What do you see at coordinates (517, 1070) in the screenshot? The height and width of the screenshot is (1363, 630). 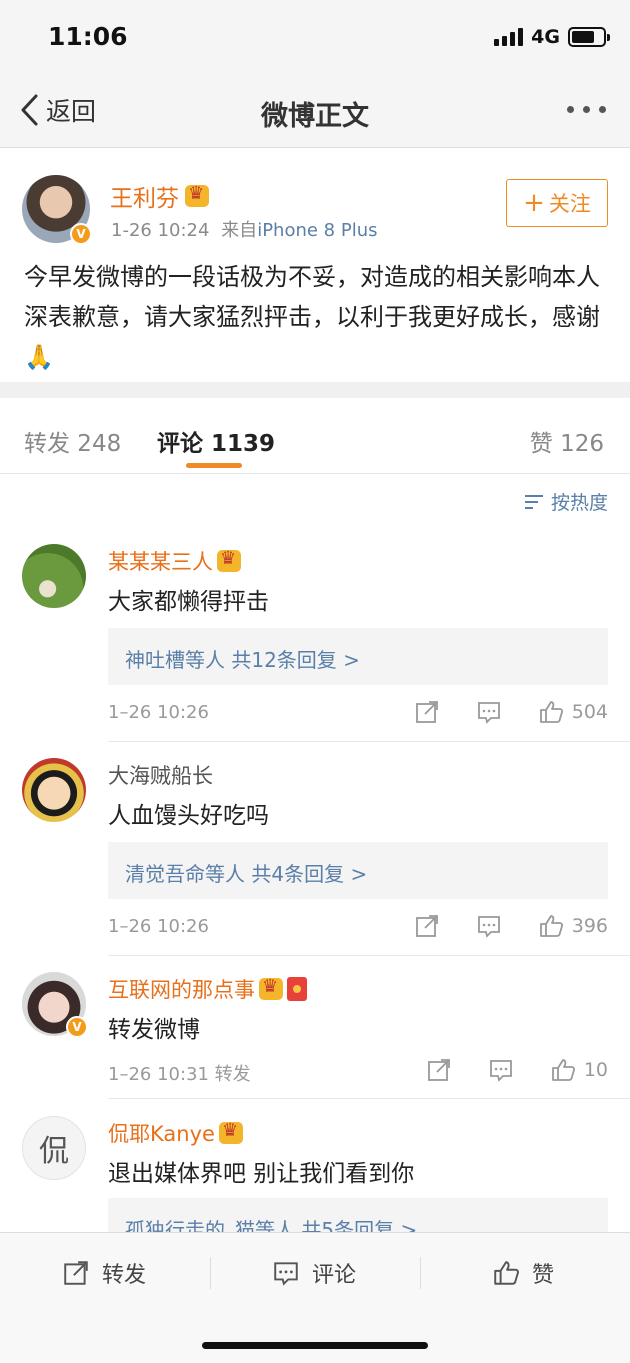 I see `comment-actions: 10` at bounding box center [517, 1070].